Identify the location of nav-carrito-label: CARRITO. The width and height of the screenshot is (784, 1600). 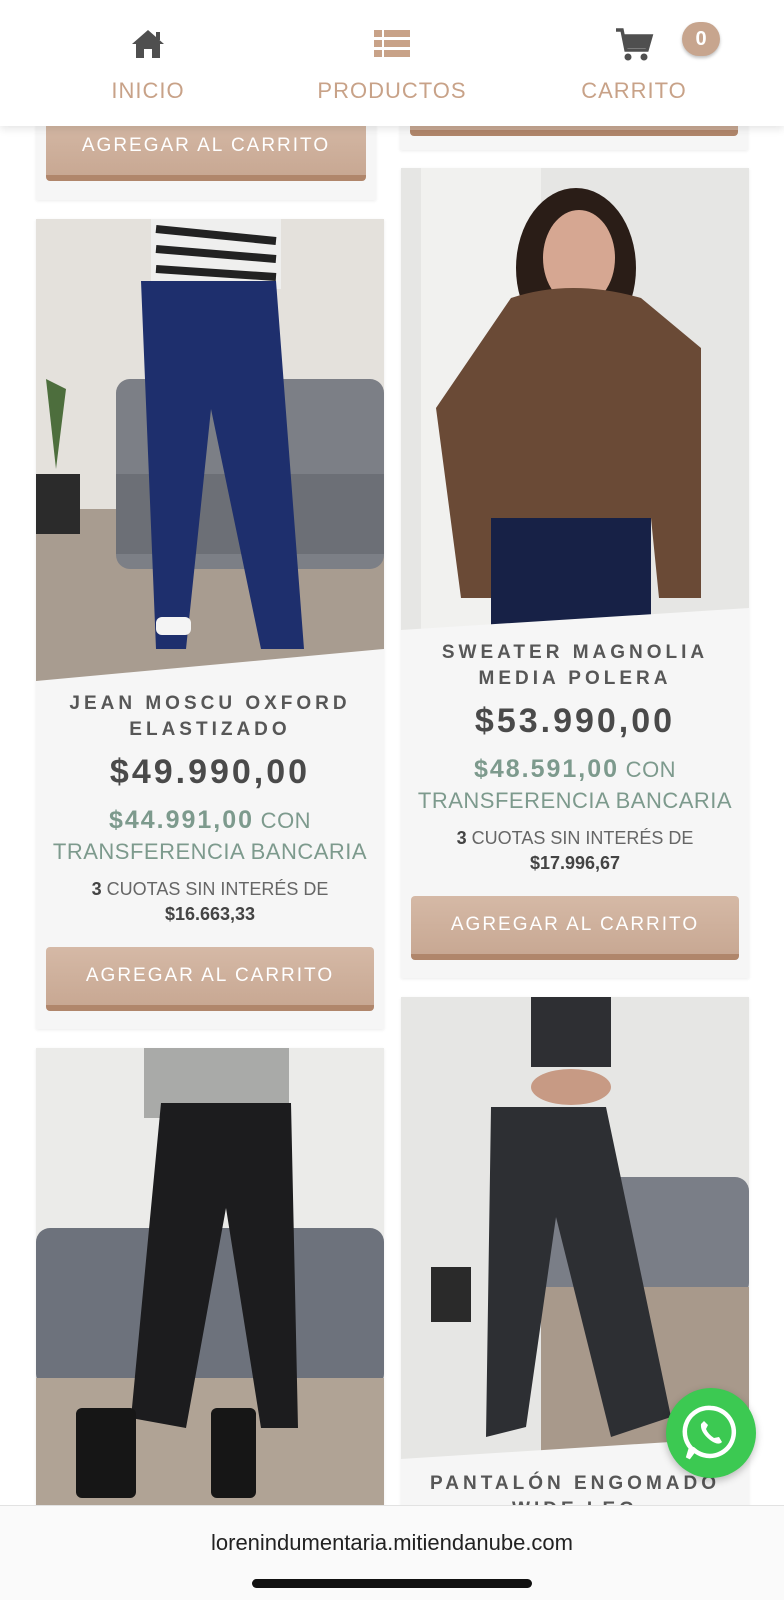
(634, 90).